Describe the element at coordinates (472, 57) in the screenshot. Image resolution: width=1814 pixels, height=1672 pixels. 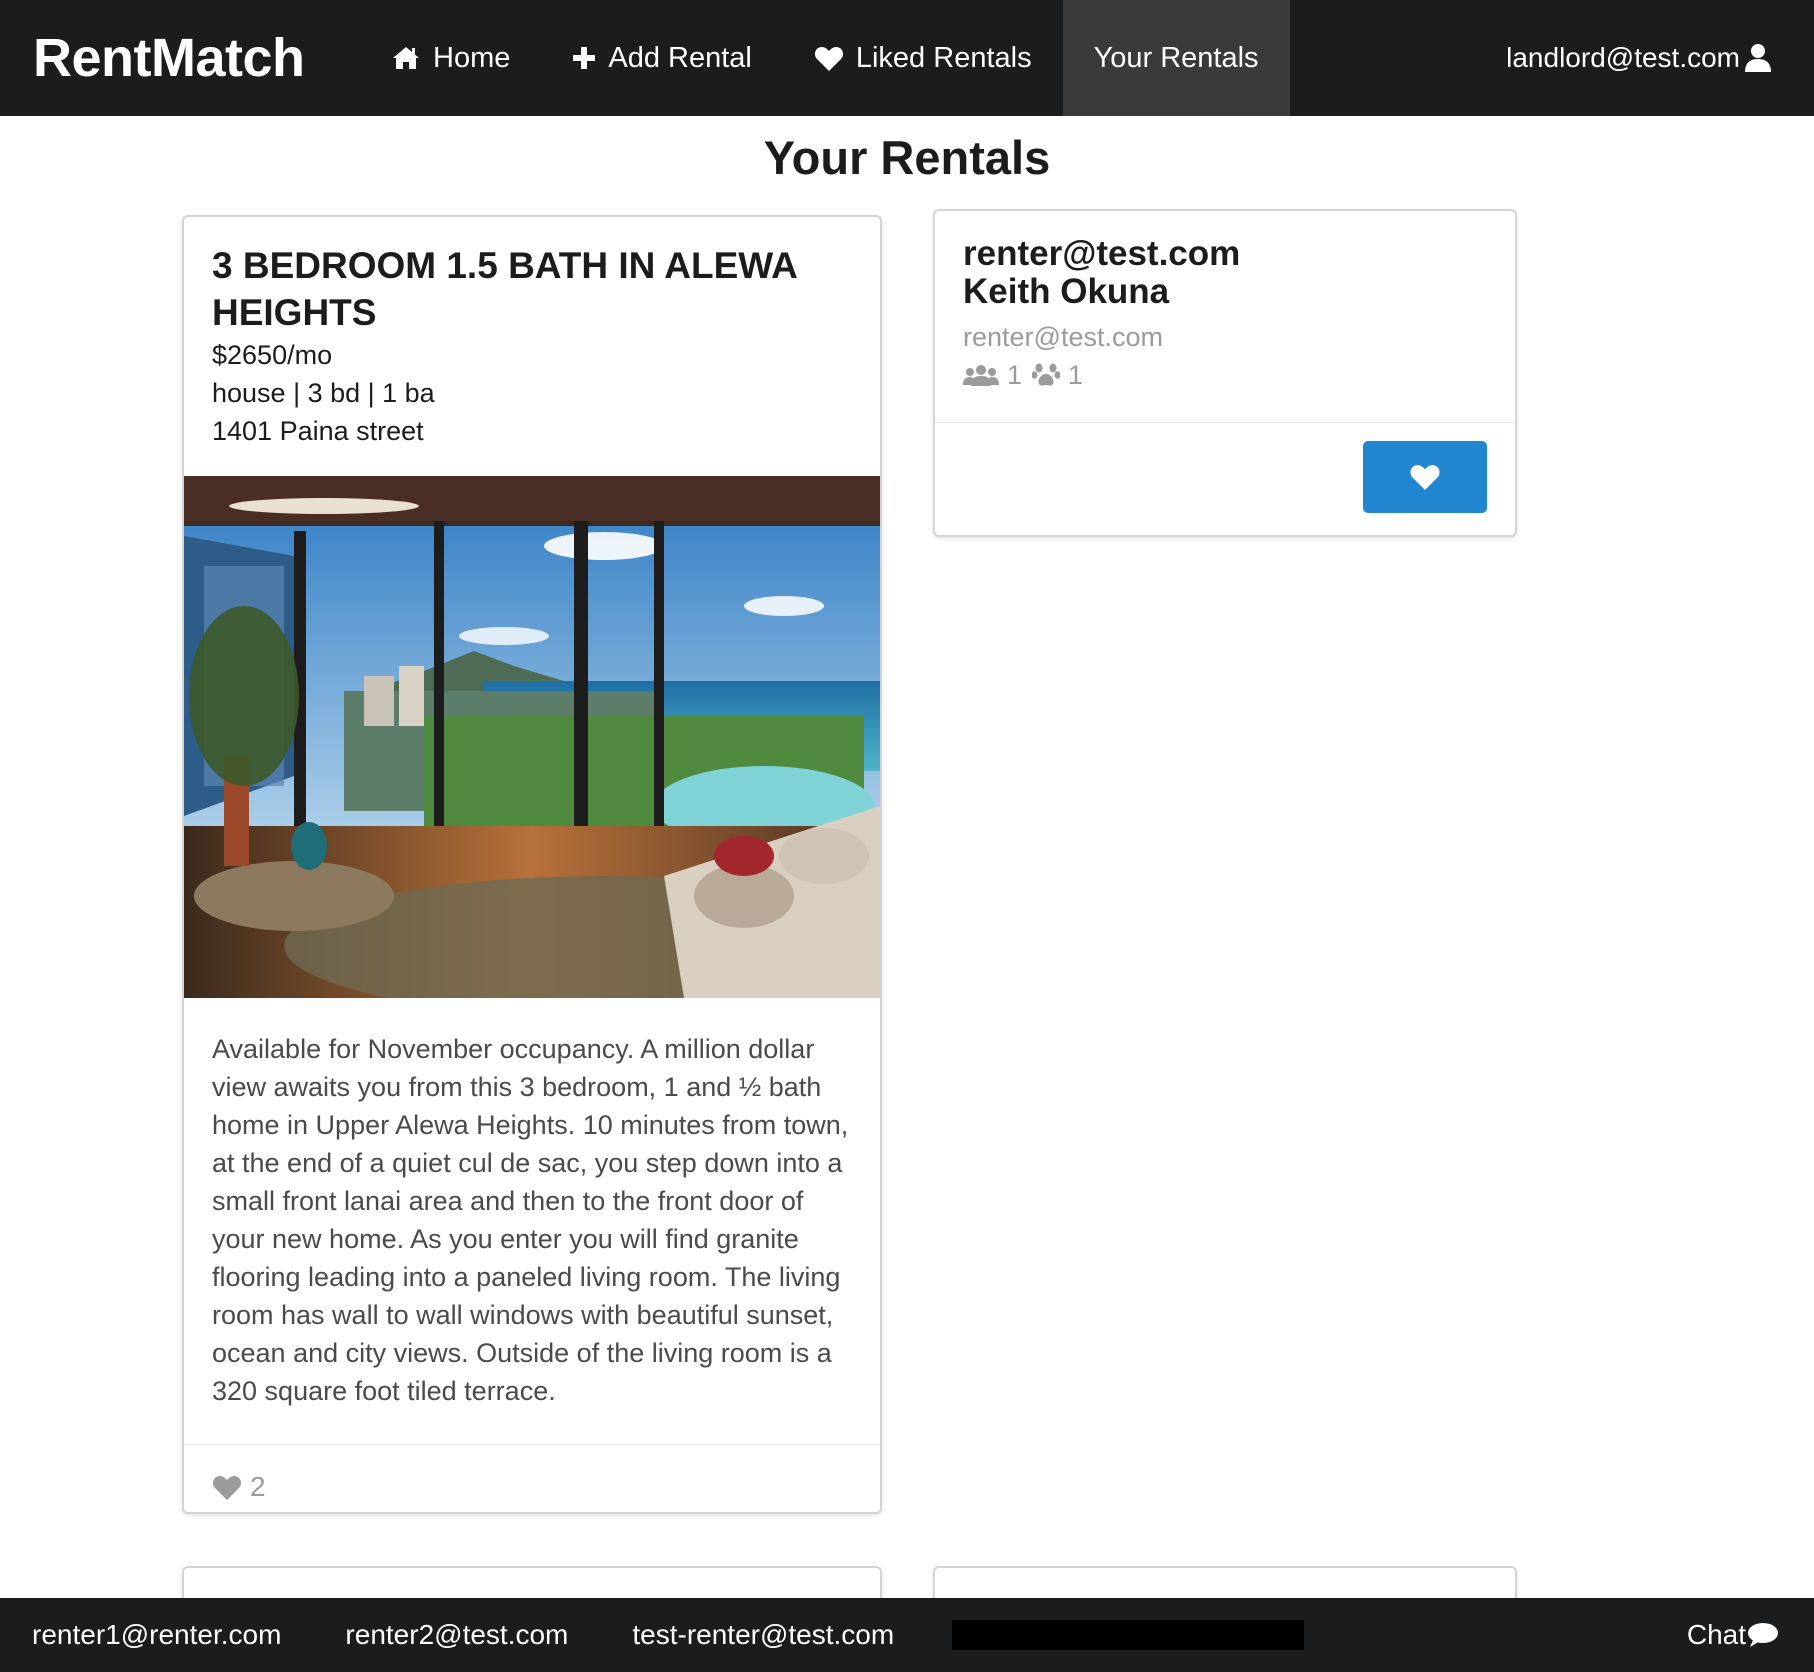
I see `nav-home-label: Home` at that location.